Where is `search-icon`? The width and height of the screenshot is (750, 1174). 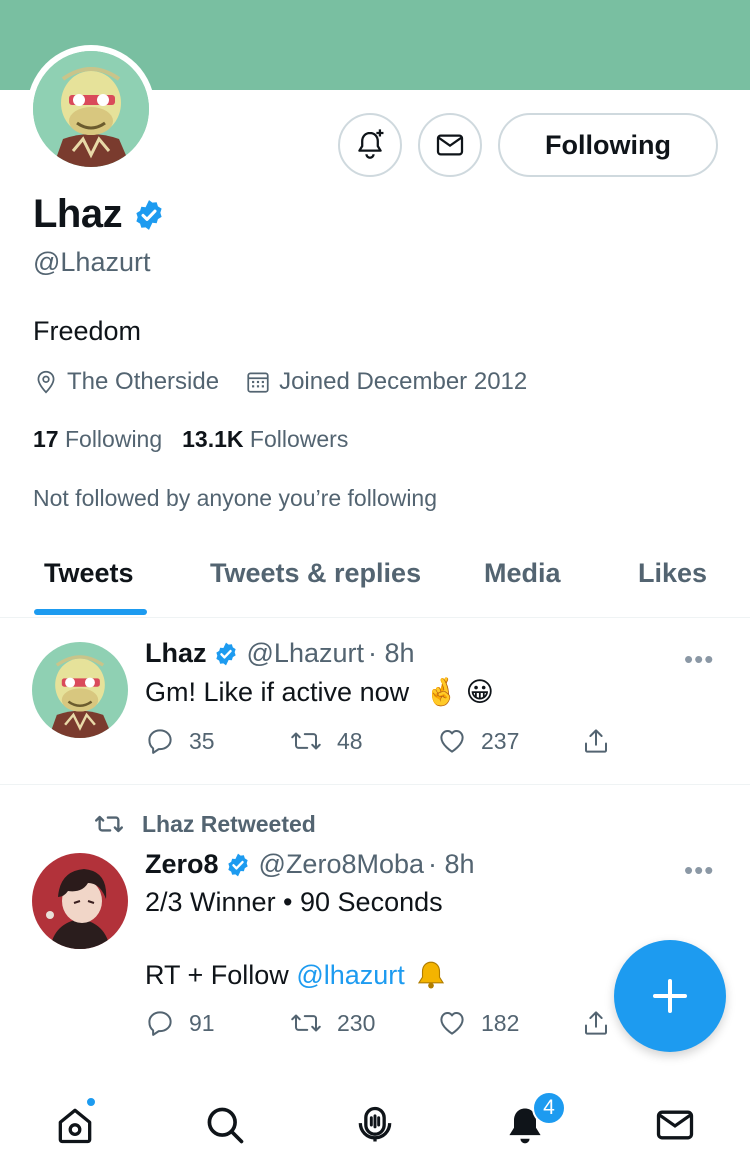 search-icon is located at coordinates (225, 1125).